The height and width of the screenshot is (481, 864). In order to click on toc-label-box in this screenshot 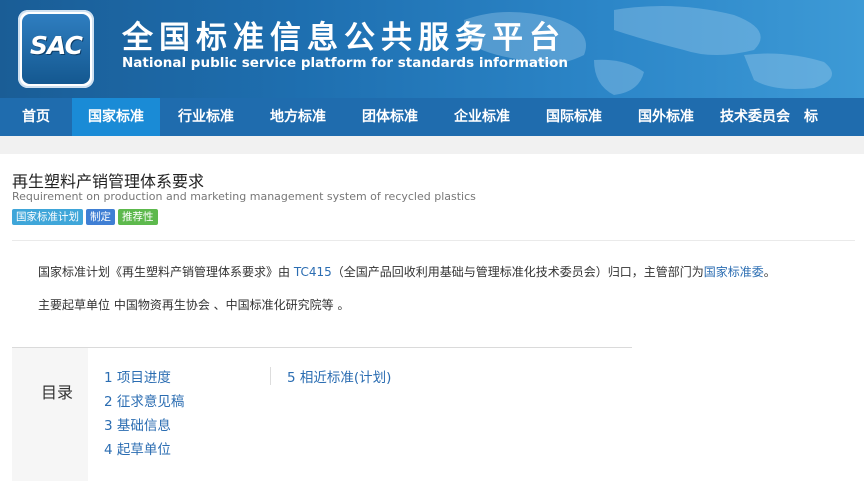, I will do `click(50, 414)`.